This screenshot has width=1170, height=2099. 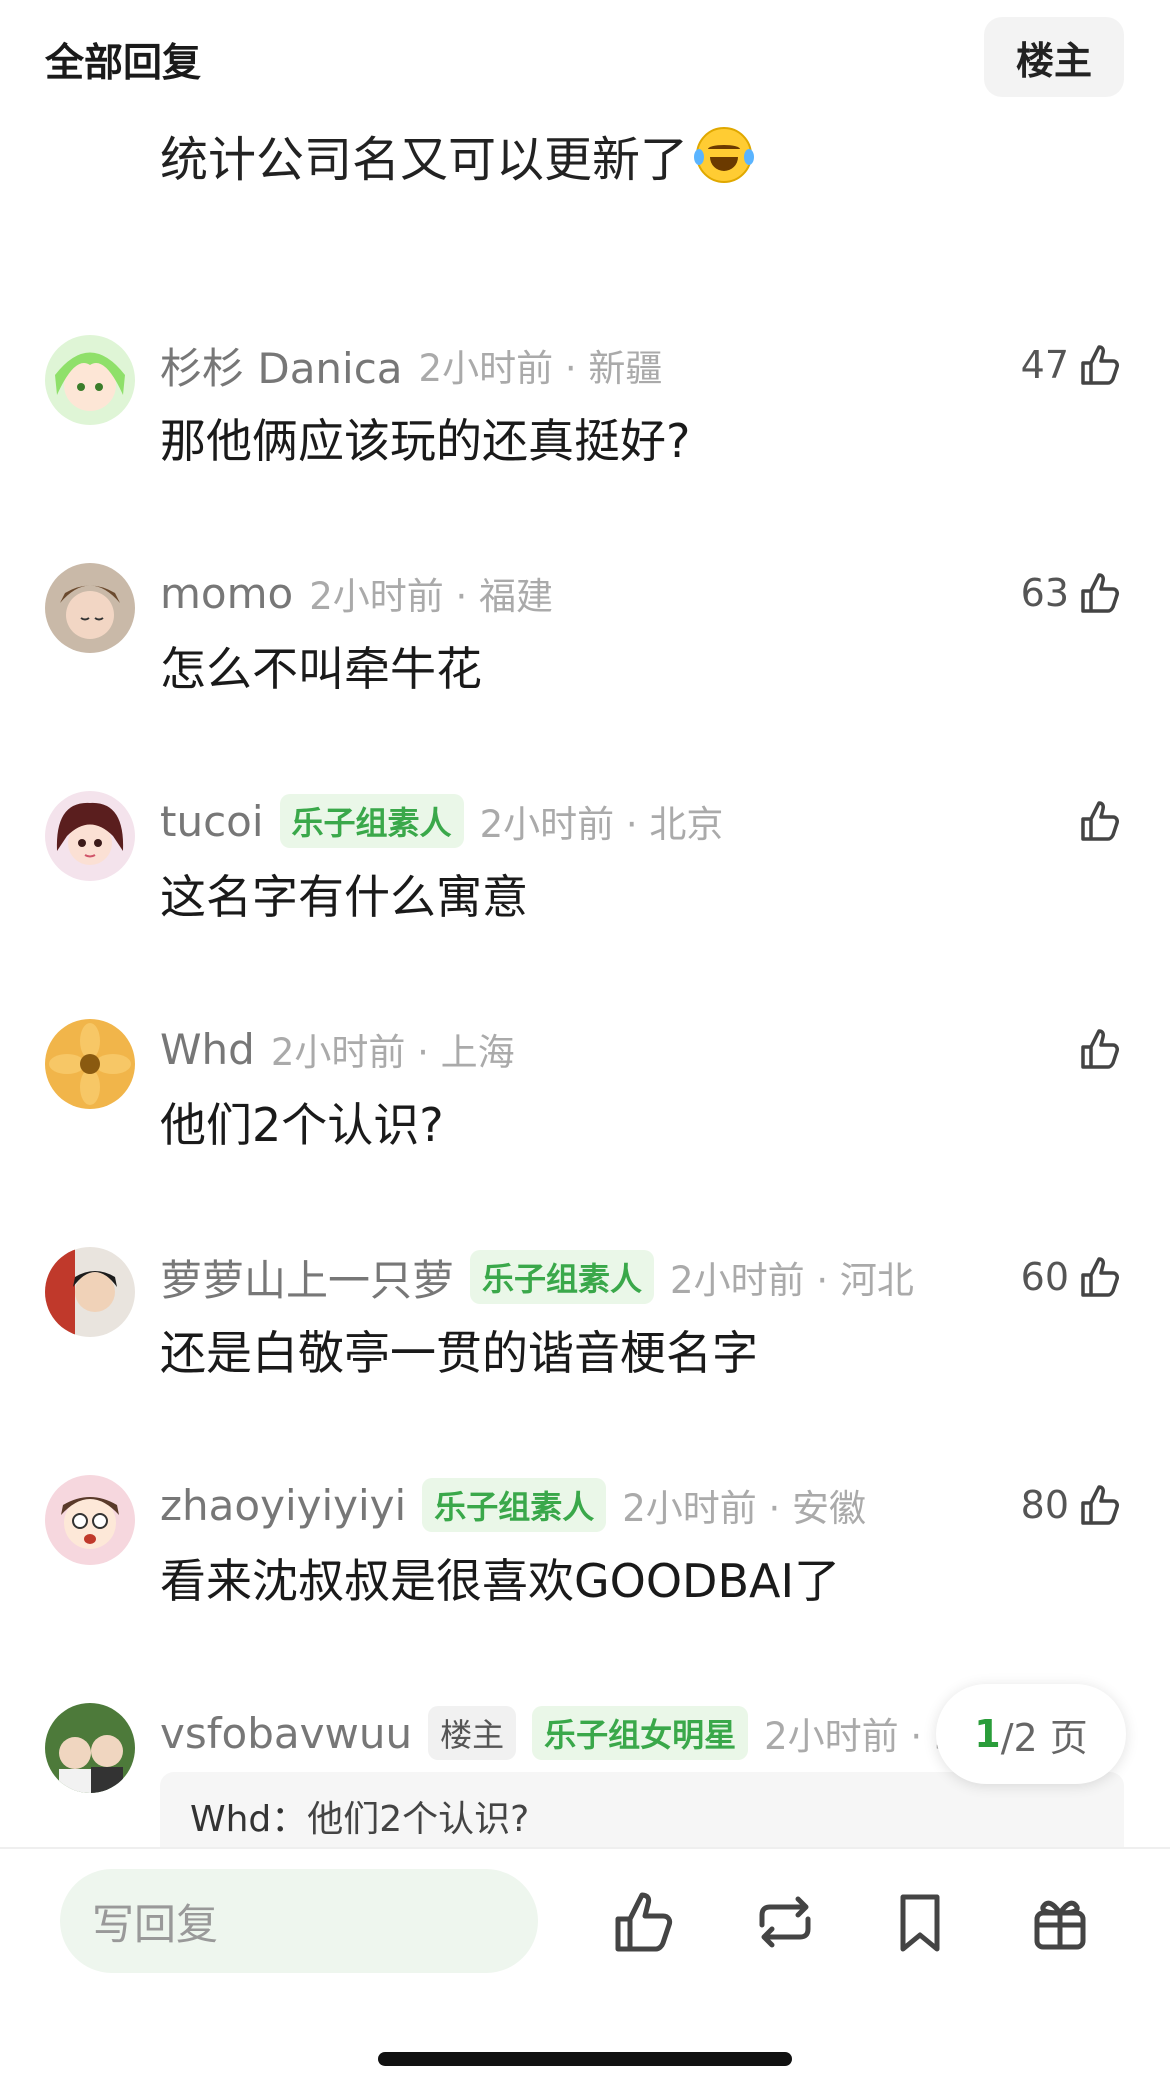 I want to click on quoted-username: Whd：, so click(x=249, y=1819).